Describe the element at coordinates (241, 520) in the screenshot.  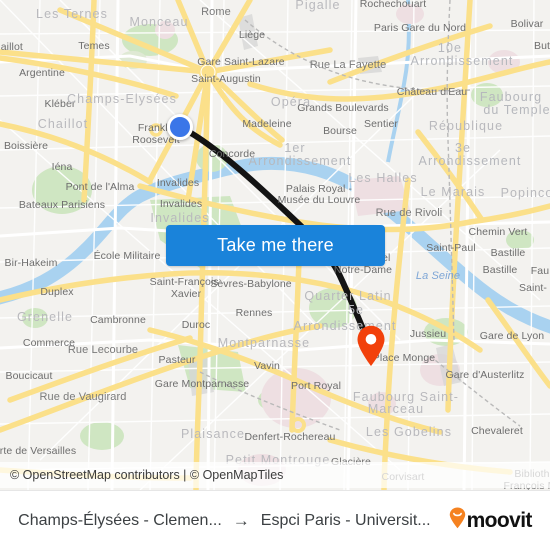
I see `arrow-right-icon: →` at that location.